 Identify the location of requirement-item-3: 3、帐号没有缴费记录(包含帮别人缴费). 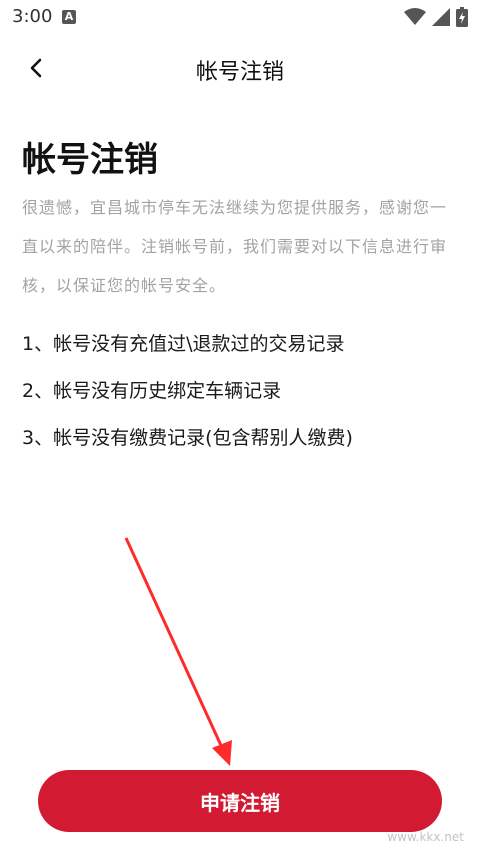
(187, 438).